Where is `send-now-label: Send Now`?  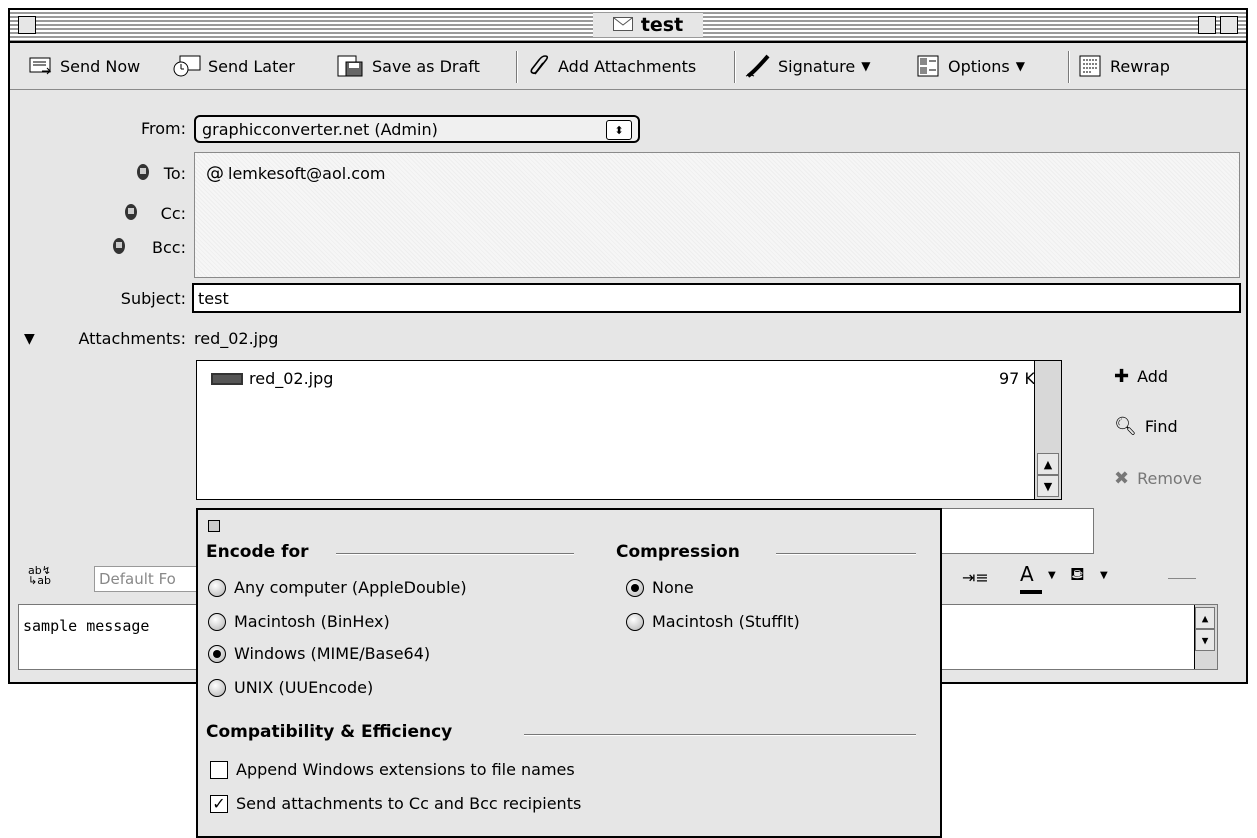
send-now-label: Send Now is located at coordinates (100, 66).